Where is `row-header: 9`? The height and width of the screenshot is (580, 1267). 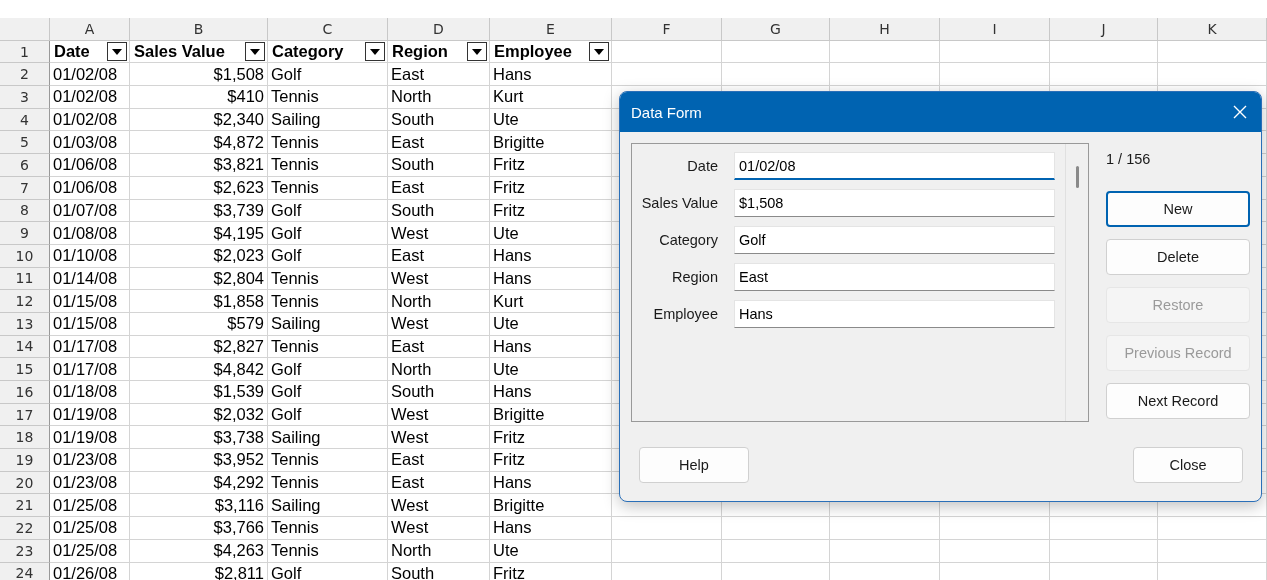 row-header: 9 is located at coordinates (25, 233).